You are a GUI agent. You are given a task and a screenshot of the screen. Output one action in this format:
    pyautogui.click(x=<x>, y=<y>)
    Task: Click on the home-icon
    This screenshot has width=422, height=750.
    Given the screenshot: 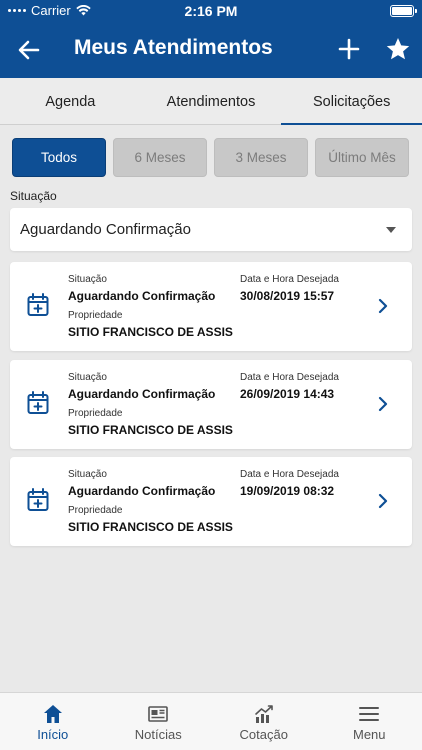 What is the action you would take?
    pyautogui.click(x=52, y=714)
    